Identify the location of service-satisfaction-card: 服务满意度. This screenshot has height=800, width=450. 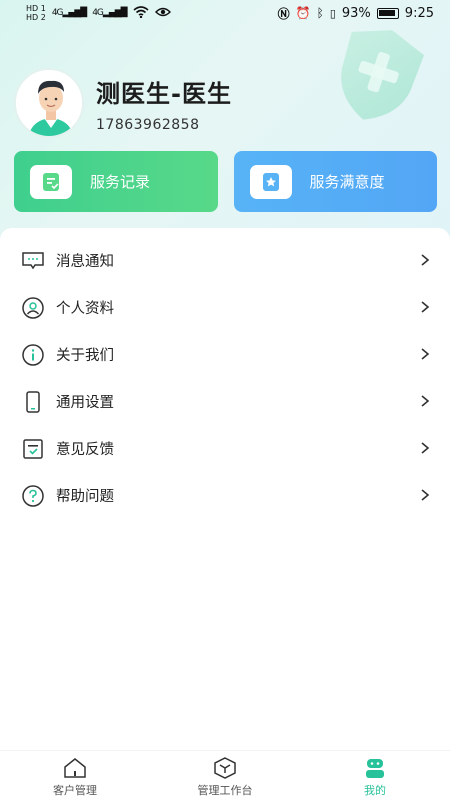
(335, 181).